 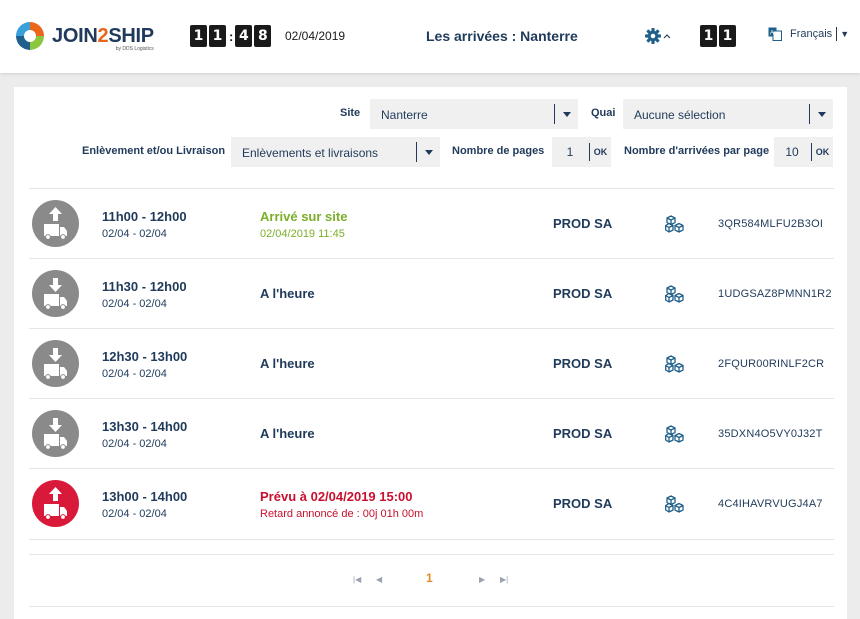 I want to click on quai-select-value: Aucune sélection, so click(x=680, y=115).